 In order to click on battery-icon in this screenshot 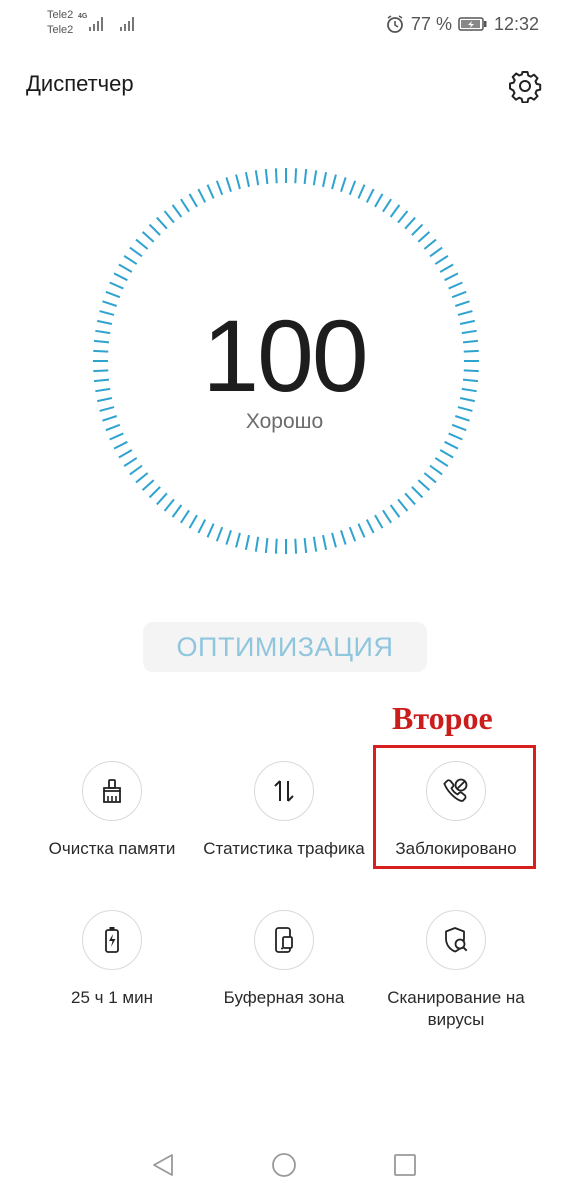, I will do `click(112, 940)`.